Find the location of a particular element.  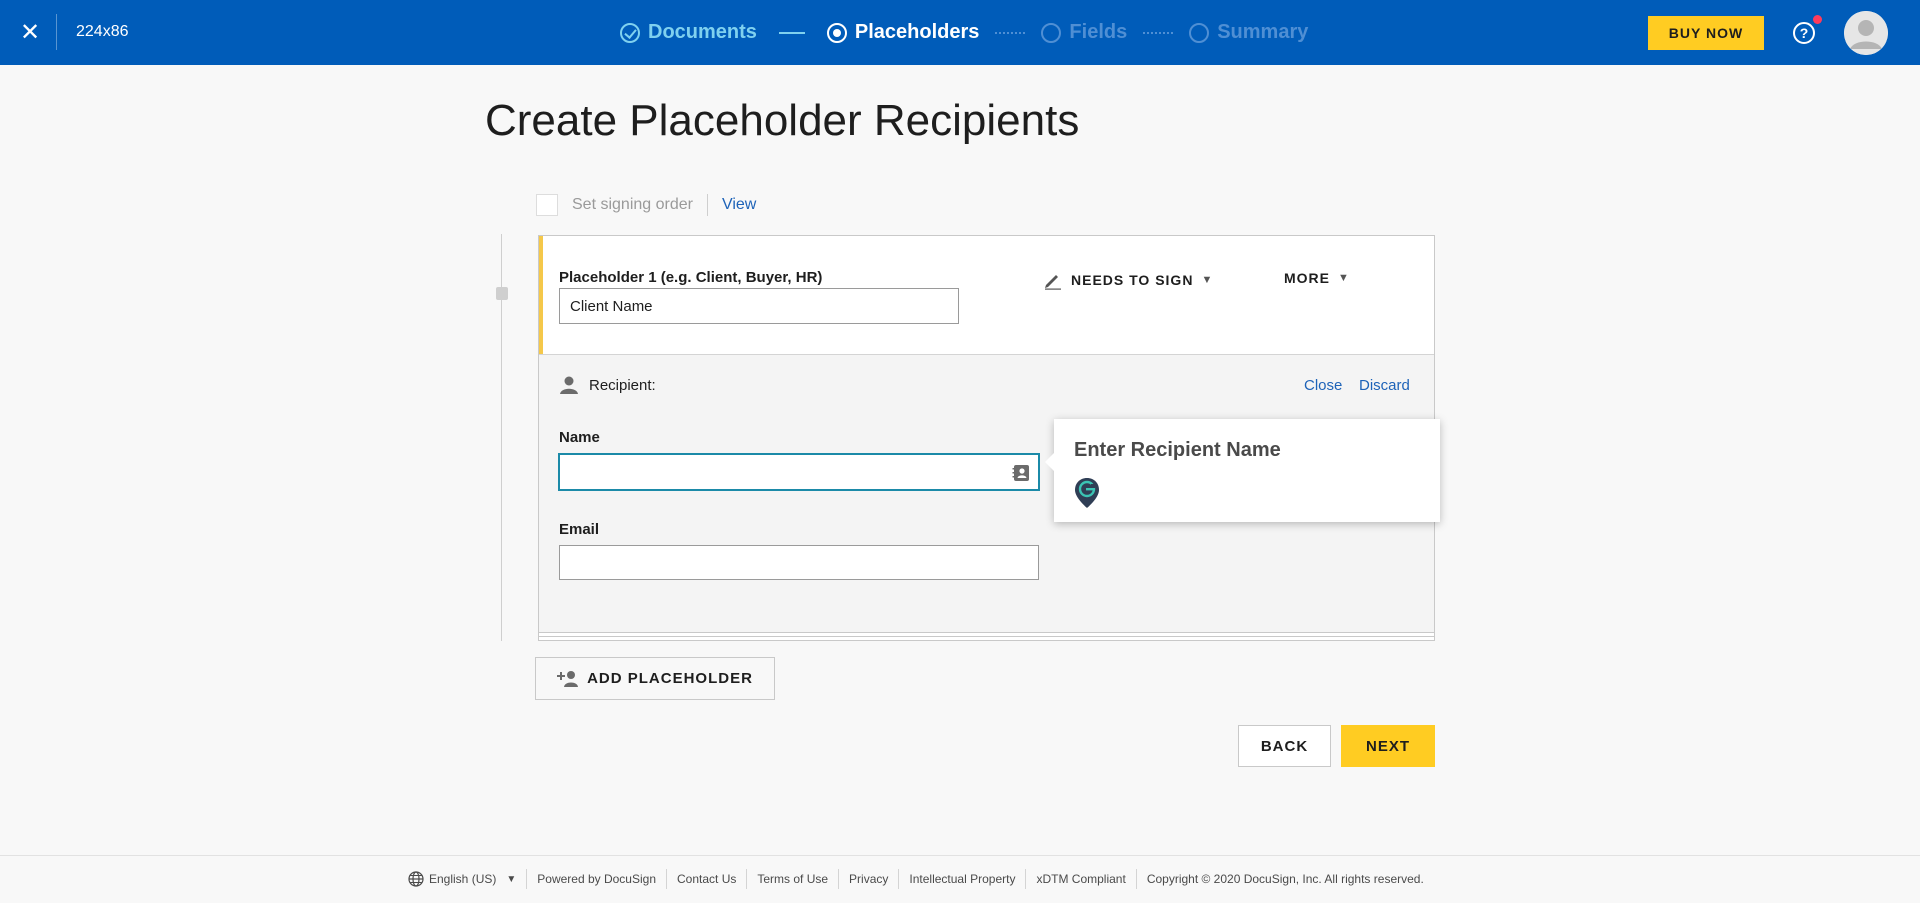

step-label: Placeholders is located at coordinates (917, 32).